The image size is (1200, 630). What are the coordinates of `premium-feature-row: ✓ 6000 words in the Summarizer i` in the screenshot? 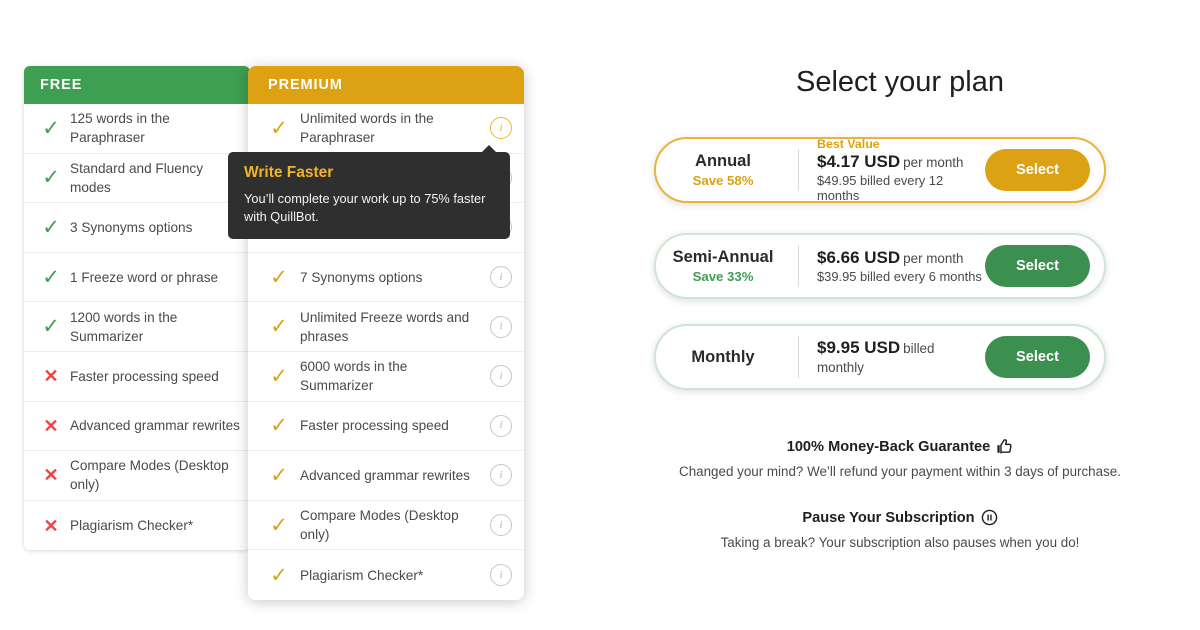 It's located at (386, 377).